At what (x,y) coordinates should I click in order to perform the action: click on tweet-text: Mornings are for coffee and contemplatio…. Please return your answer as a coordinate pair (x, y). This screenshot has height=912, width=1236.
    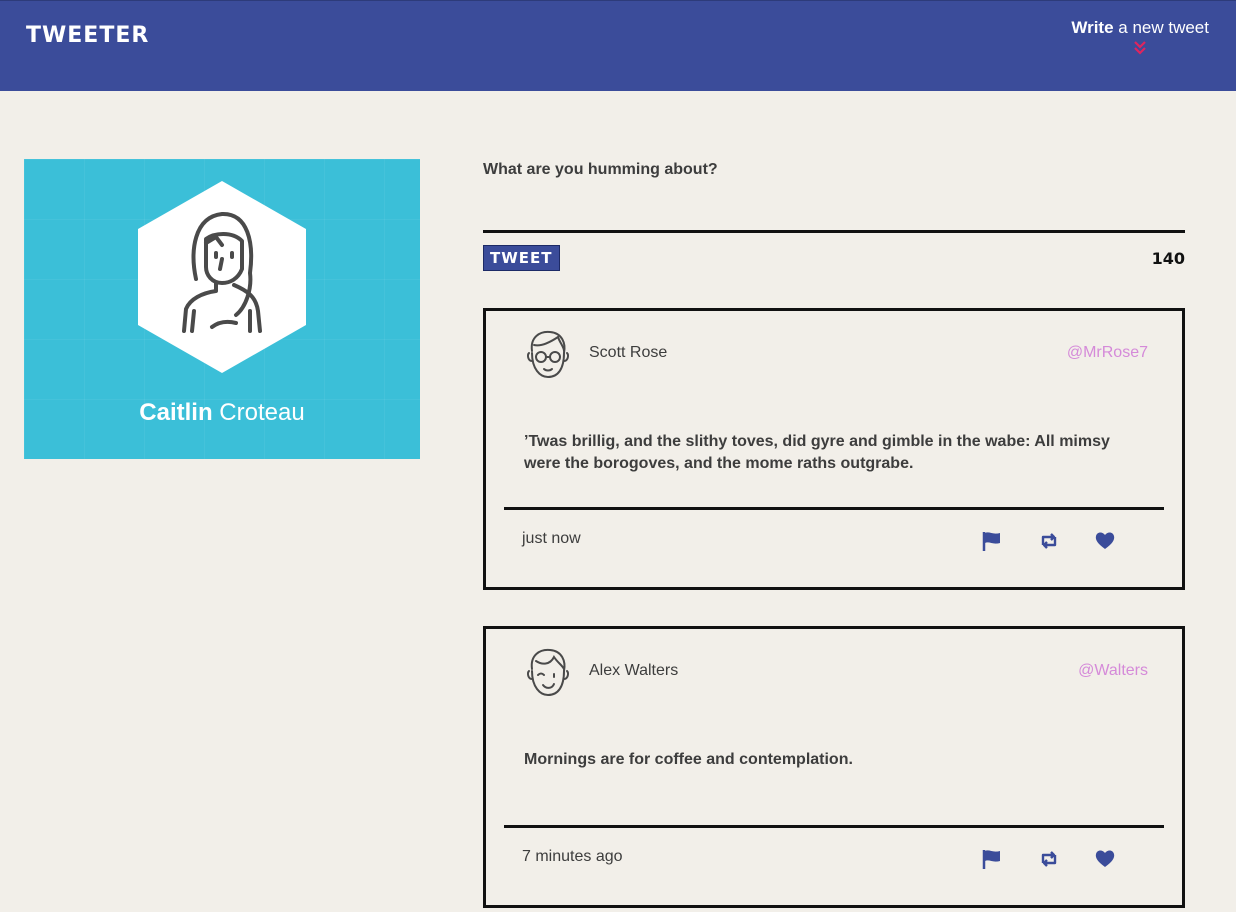
    Looking at the image, I should click on (688, 759).